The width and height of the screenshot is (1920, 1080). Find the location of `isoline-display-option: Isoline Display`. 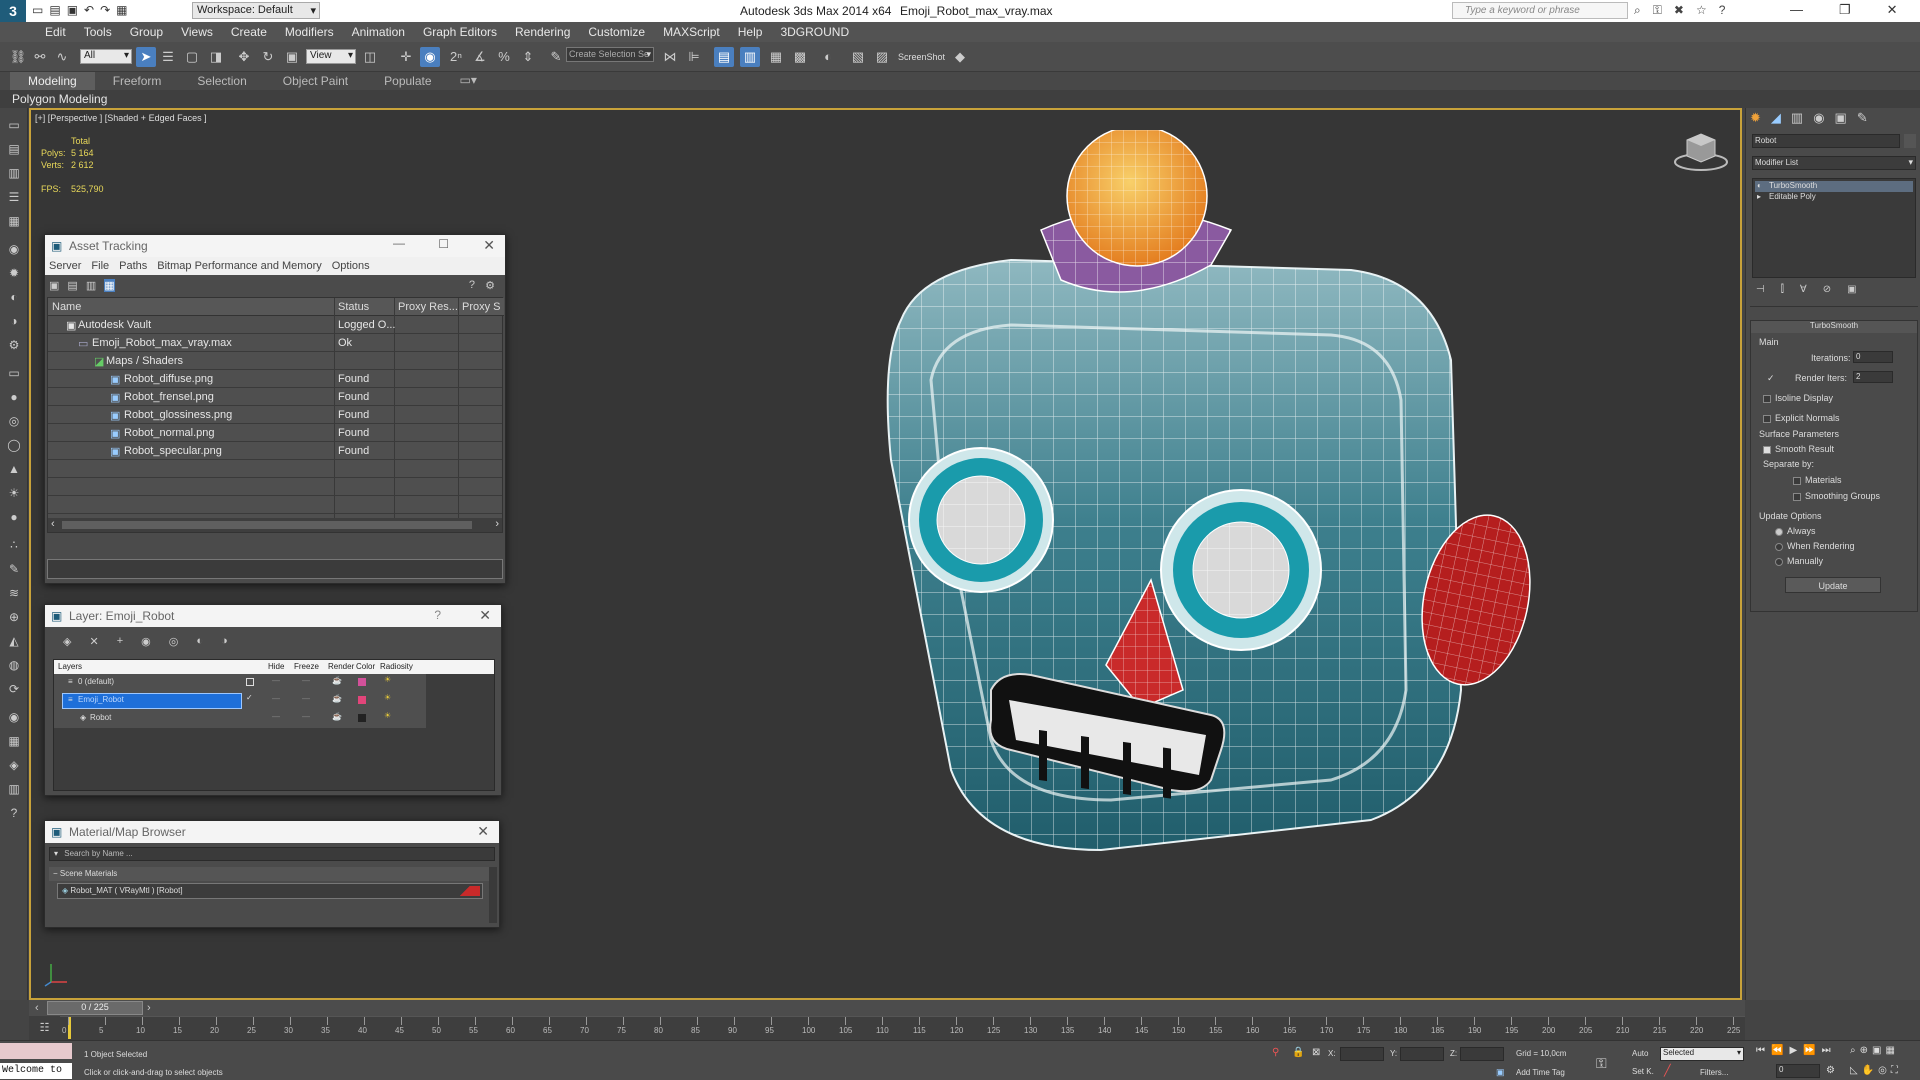

isoline-display-option: Isoline Display is located at coordinates (1798, 398).